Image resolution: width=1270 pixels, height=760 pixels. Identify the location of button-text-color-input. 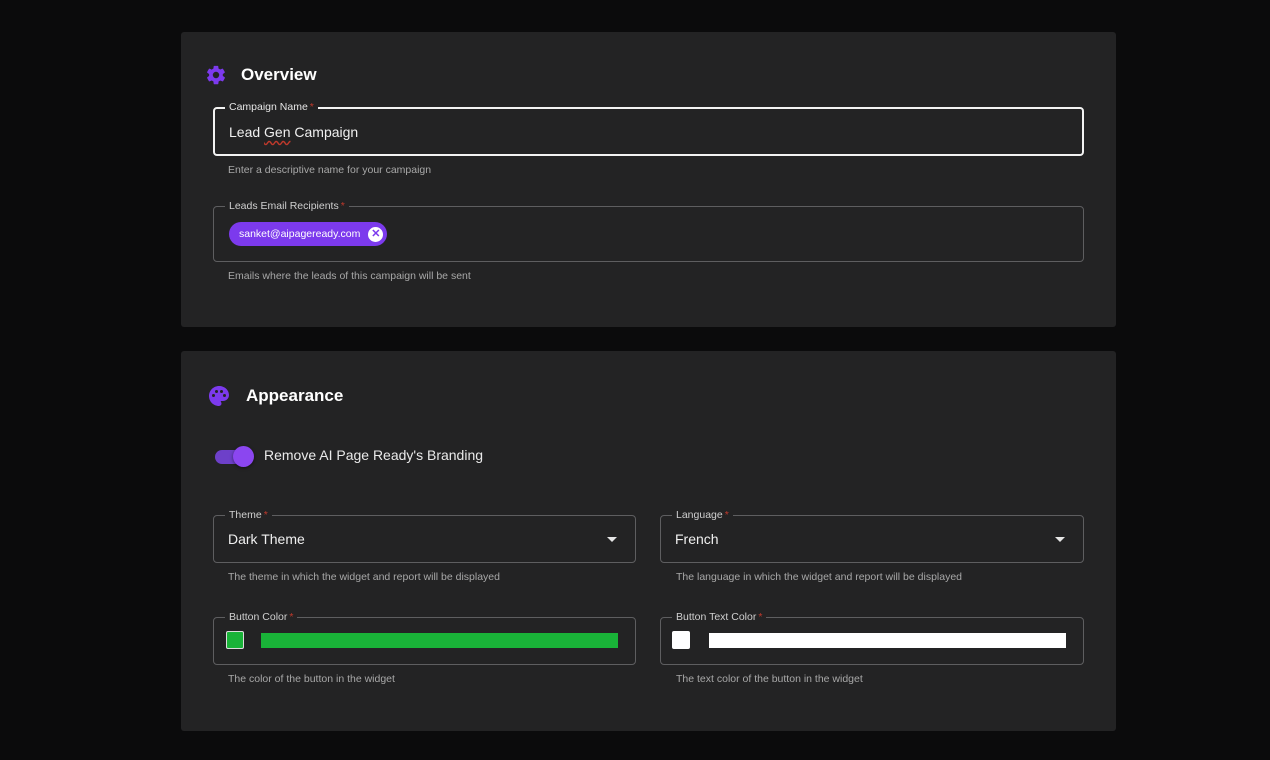
(887, 640).